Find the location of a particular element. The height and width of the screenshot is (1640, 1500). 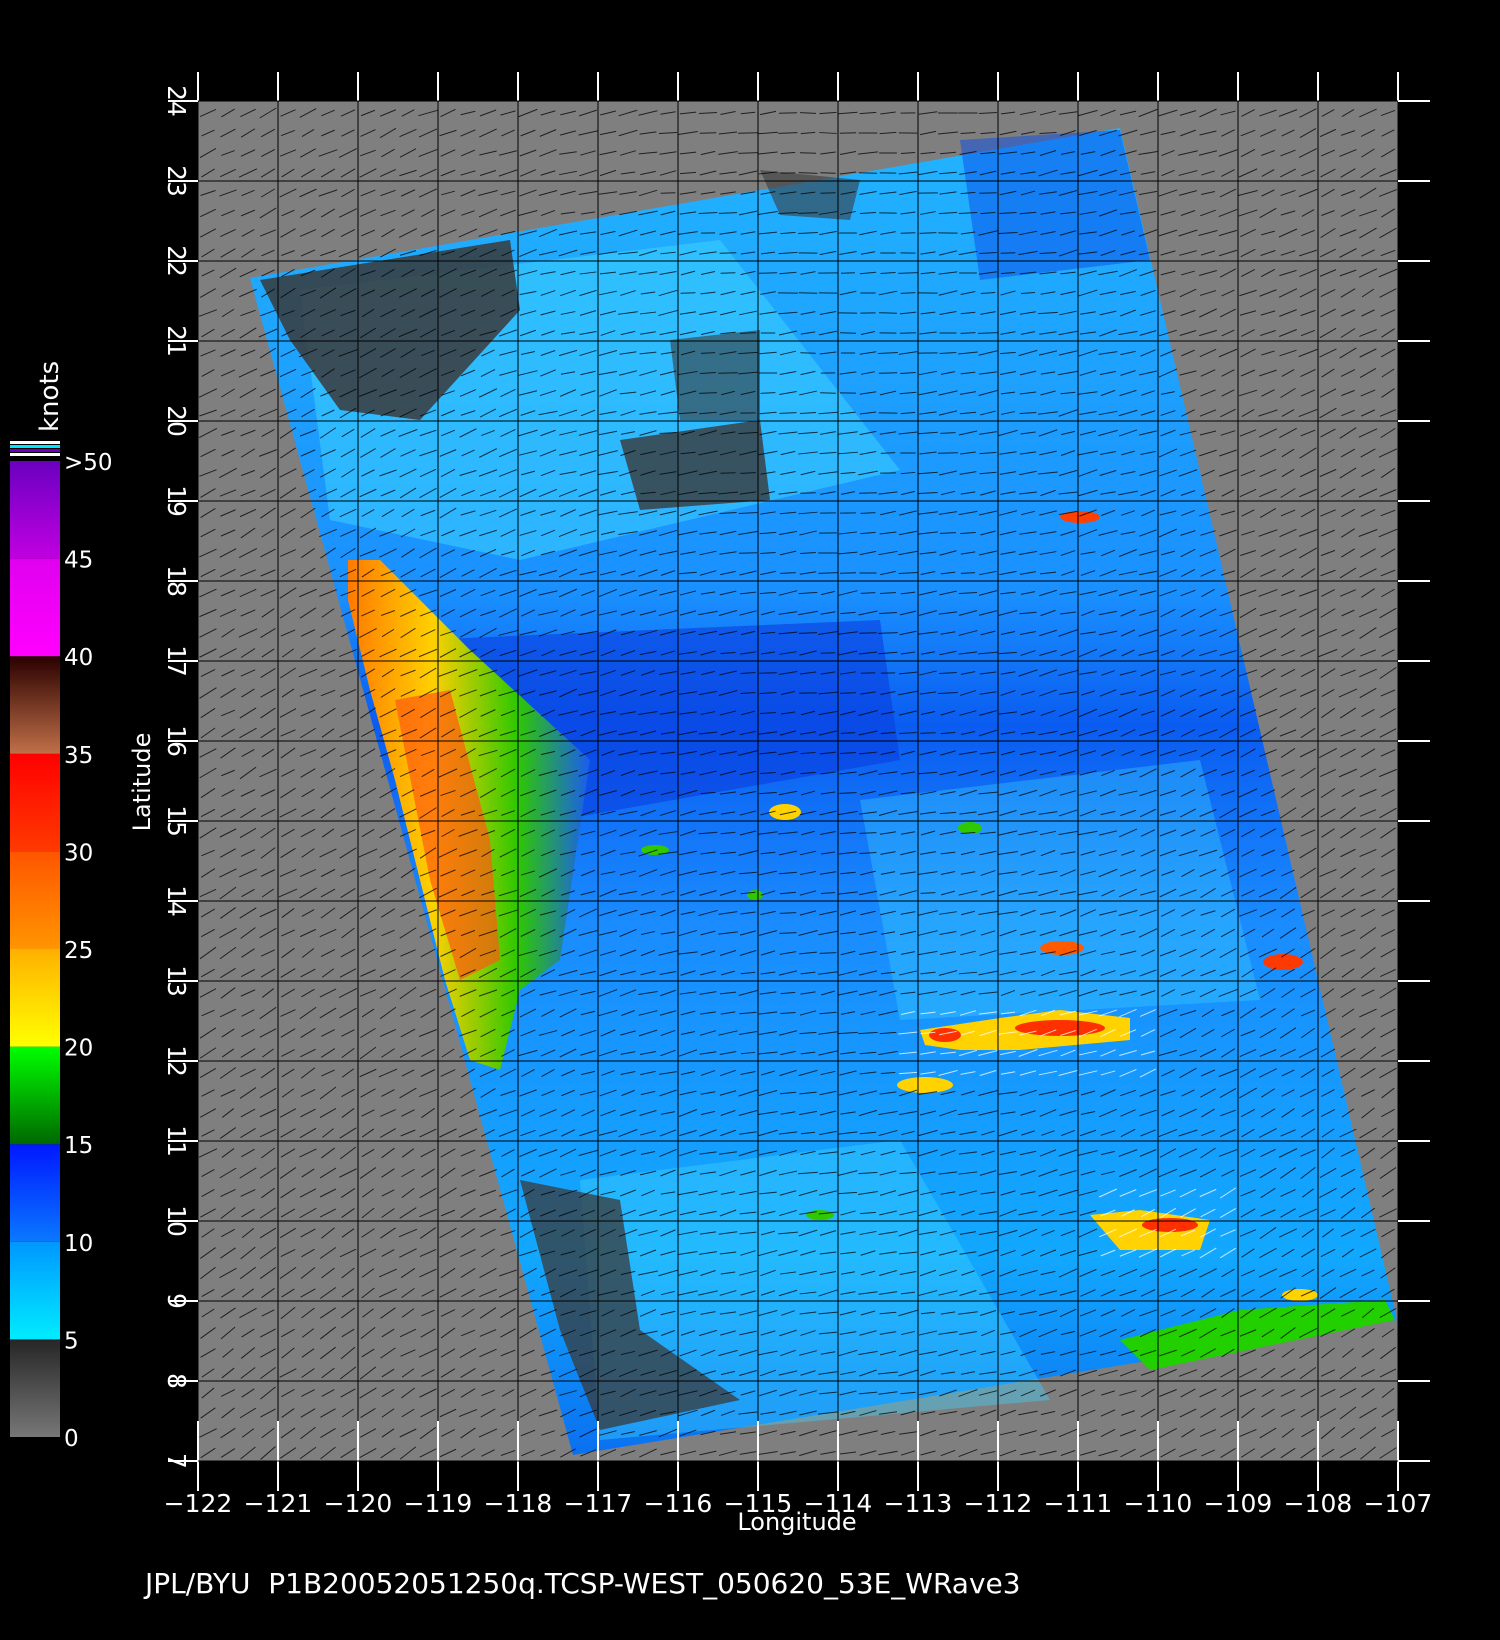

color-legend: 0 5 10 15 20 25 30 35 40 45 >50 is located at coordinates (61, 946).